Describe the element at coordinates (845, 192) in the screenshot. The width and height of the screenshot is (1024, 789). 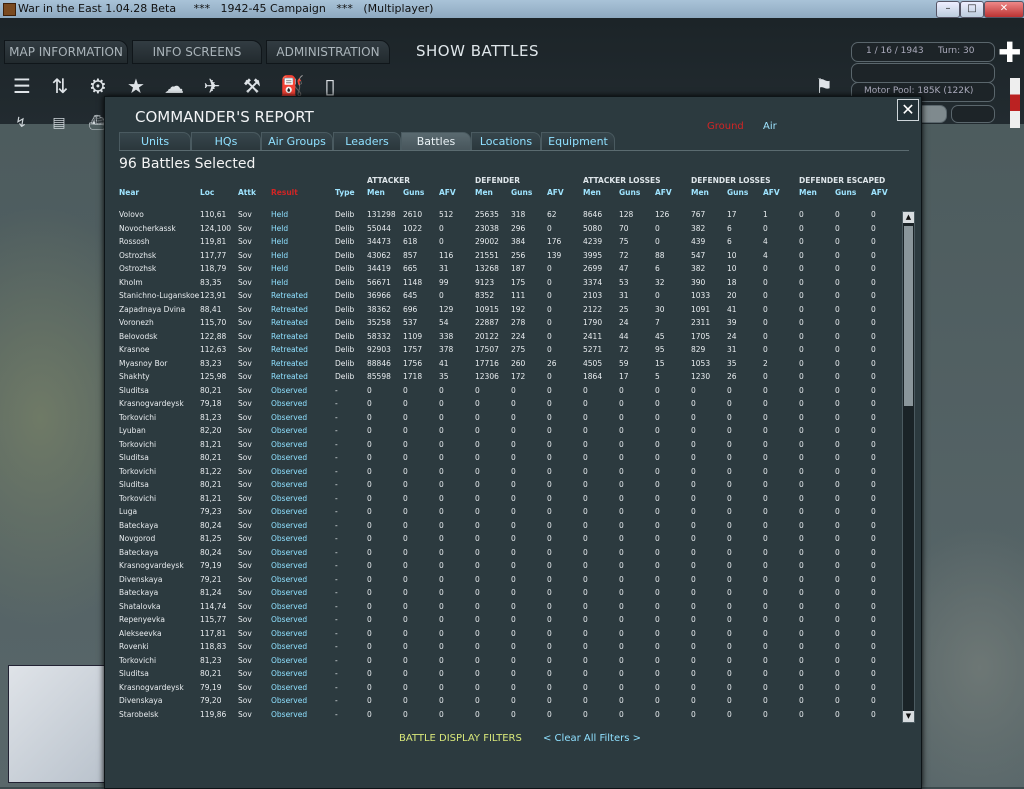
I see `column-header-esc-guns: Guns` at that location.